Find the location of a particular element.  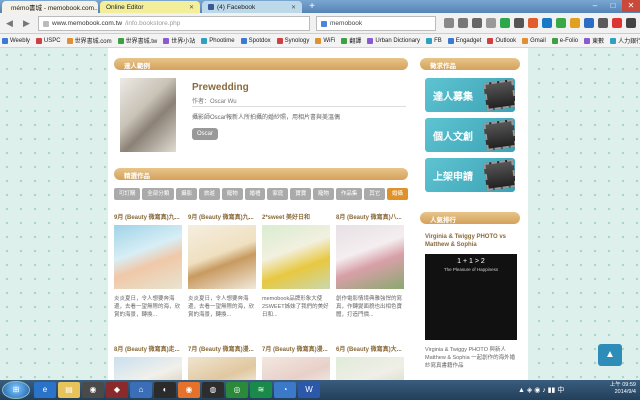

download-icon is located at coordinates (477, 23).